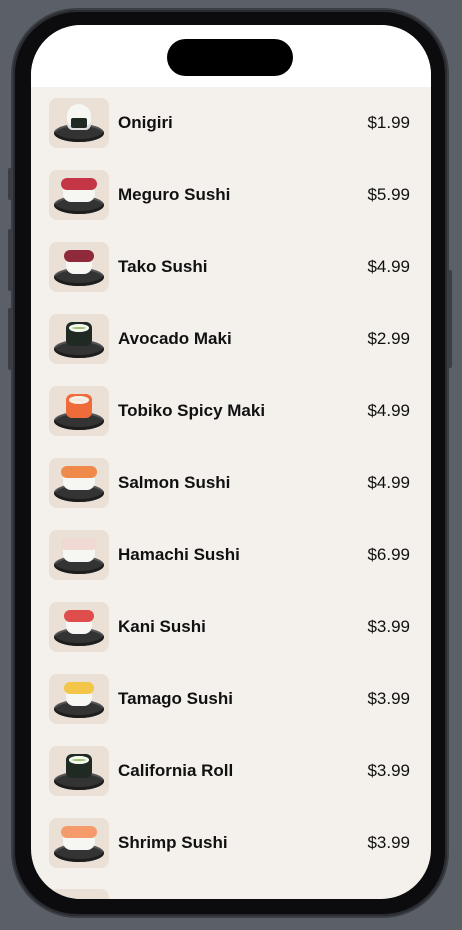 The width and height of the screenshot is (462, 930). What do you see at coordinates (231, 123) in the screenshot?
I see `list-item: Onigiri $1.99` at bounding box center [231, 123].